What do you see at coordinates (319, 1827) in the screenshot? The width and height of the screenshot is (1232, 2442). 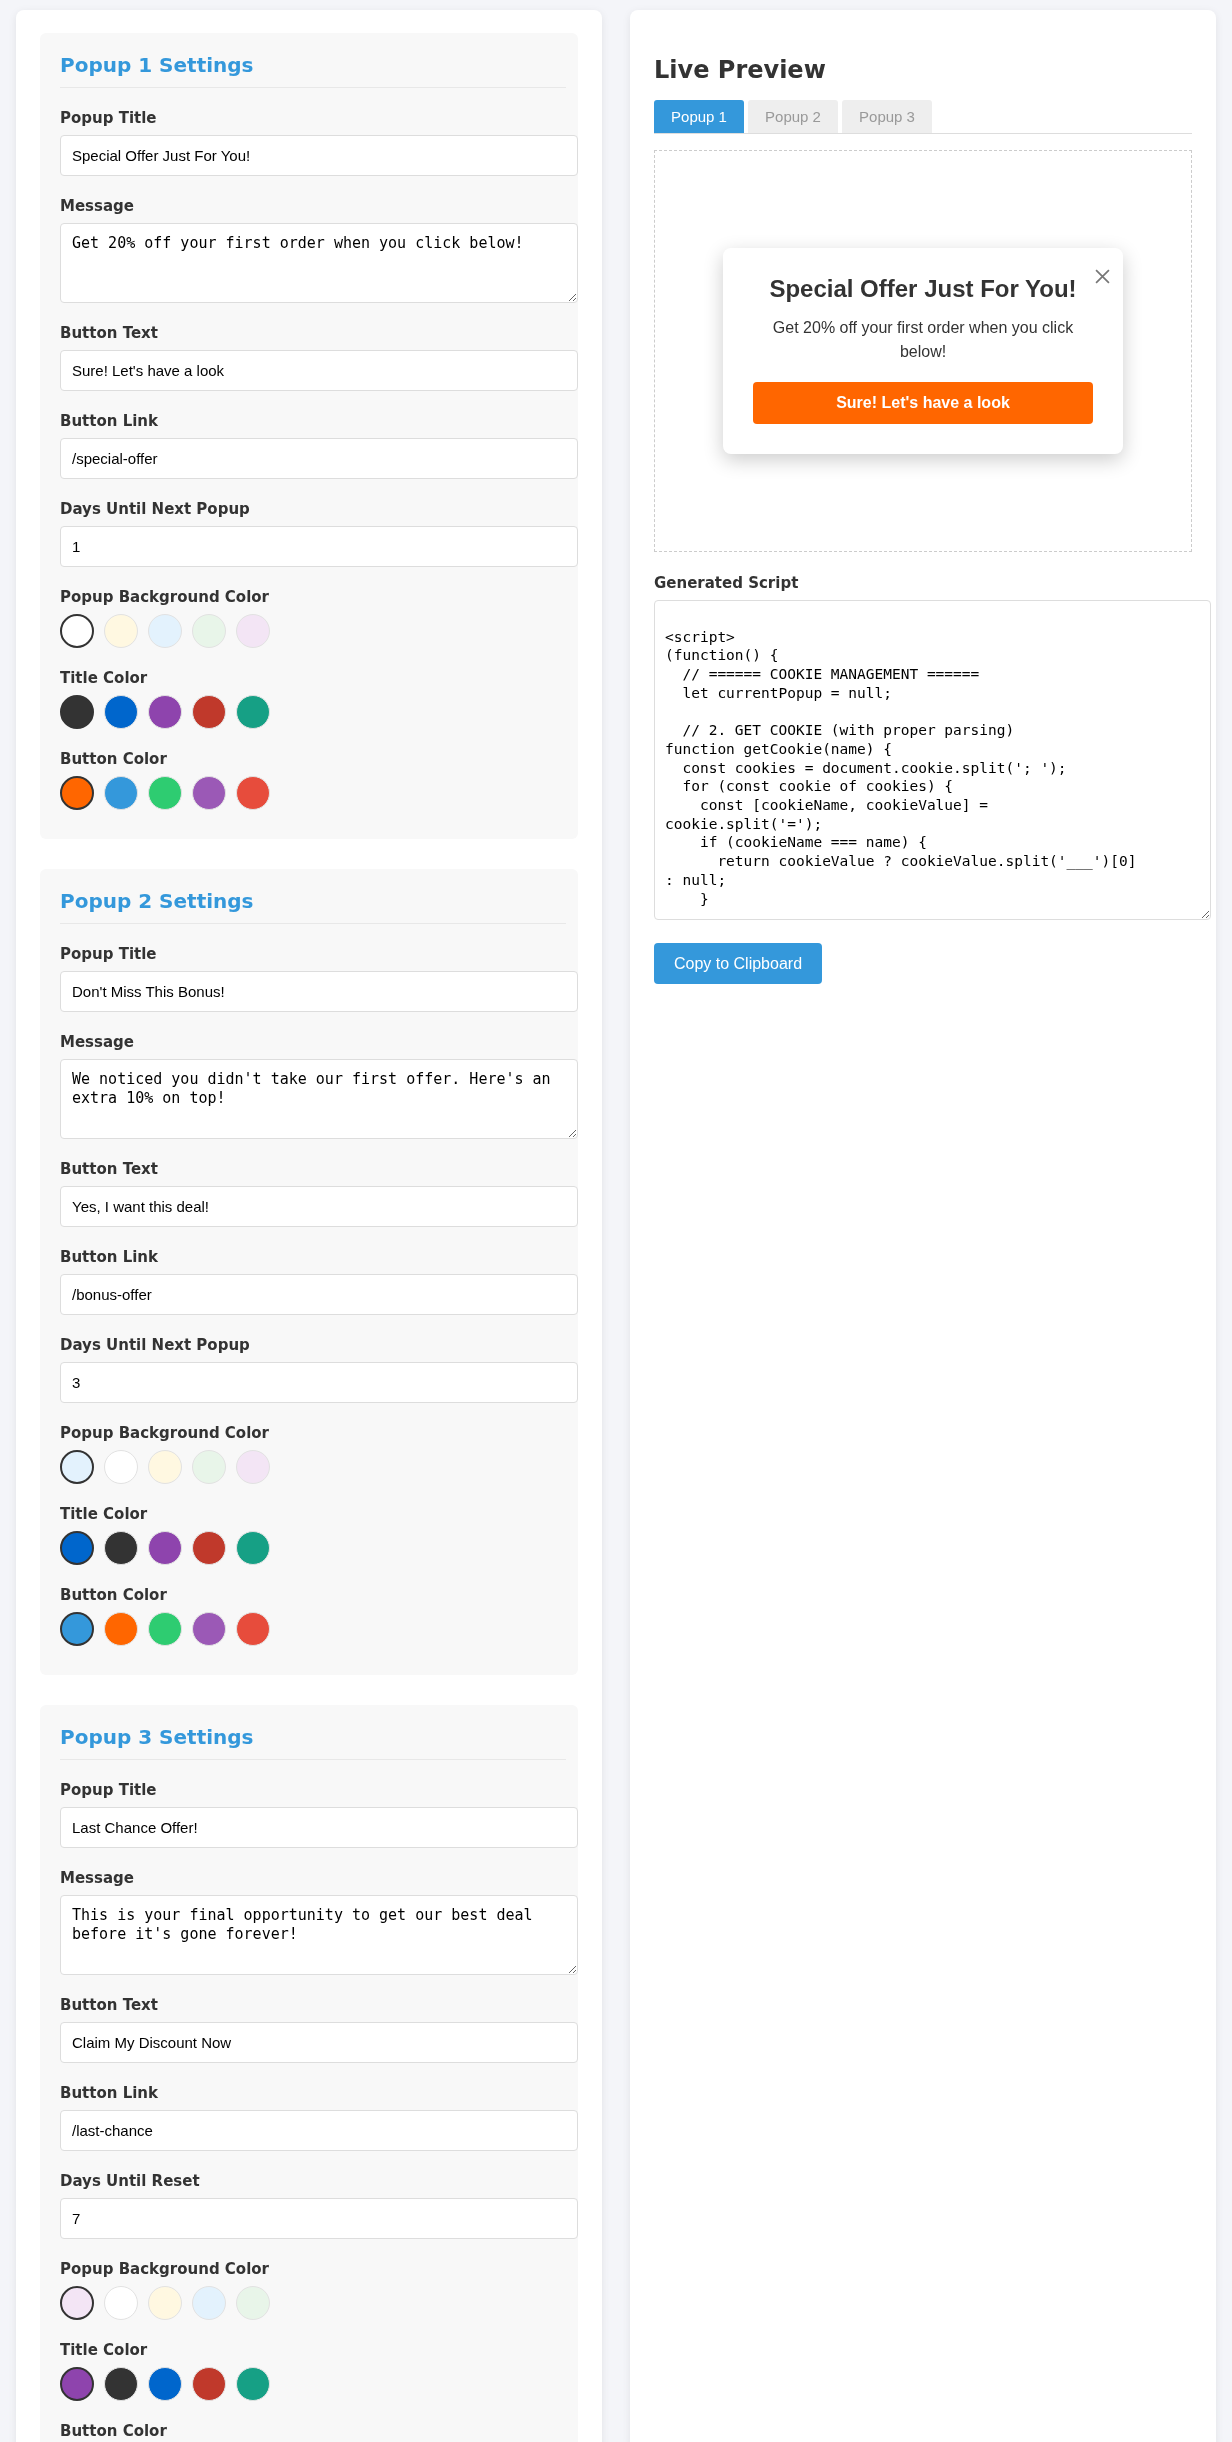 I see `text-input: Last Chance Offer!` at bounding box center [319, 1827].